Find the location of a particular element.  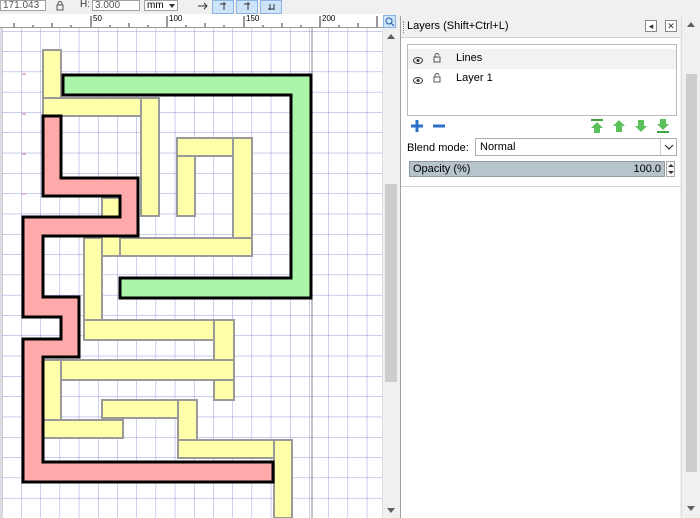

ruler-tick-label: 50 is located at coordinates (97, 18).